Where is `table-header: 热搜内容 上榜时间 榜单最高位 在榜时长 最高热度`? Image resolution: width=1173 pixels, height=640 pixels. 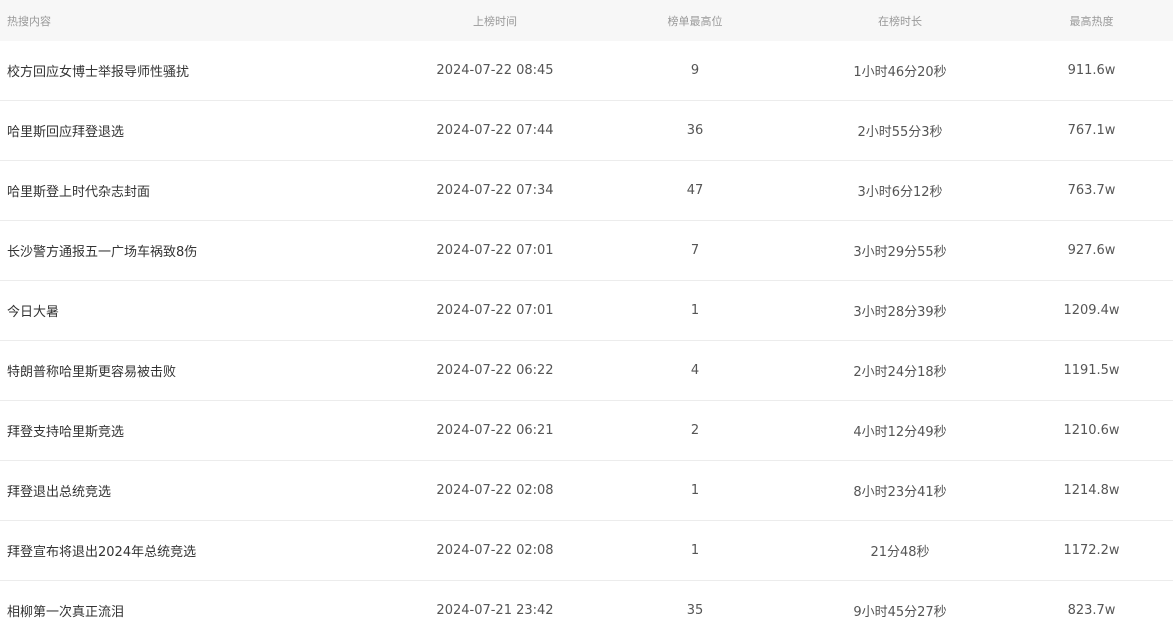 table-header: 热搜内容 上榜时间 榜单最高位 在榜时长 最高热度 is located at coordinates (586, 20).